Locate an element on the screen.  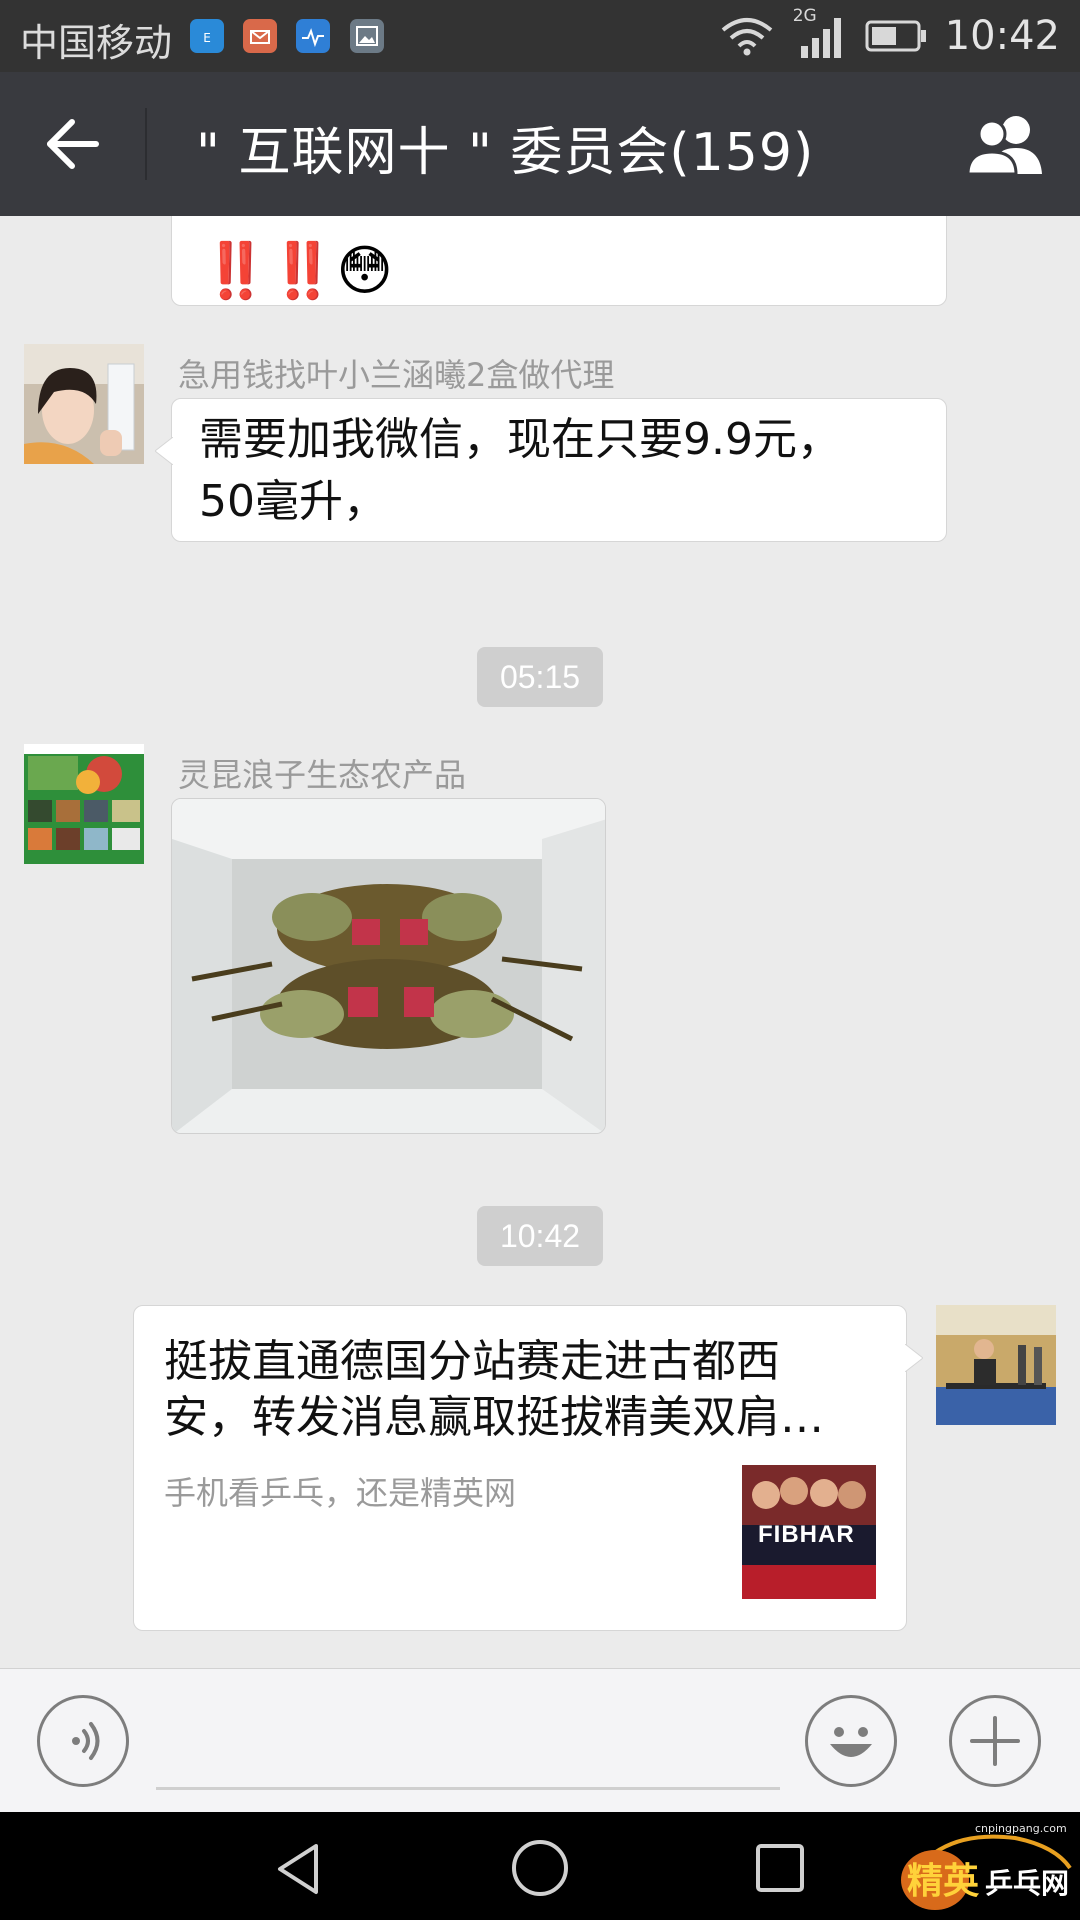
link-description: 手机看乒乓，还是精英网 is located at coordinates (340, 1493).